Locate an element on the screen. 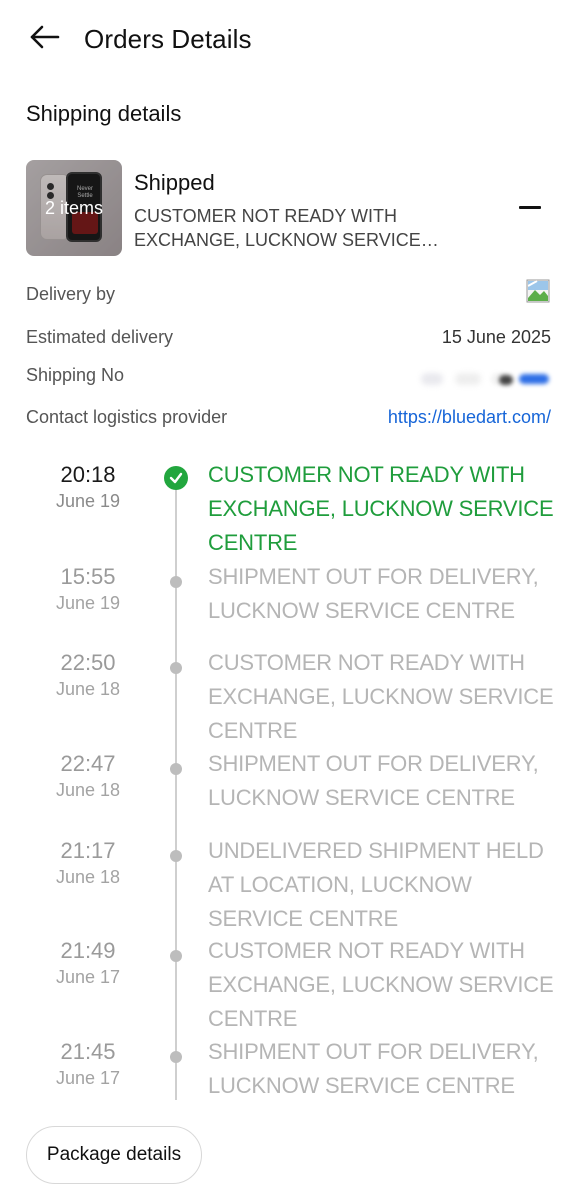 Image resolution: width=577 pixels, height=1200 pixels. product-thumbnail: Never Settle 2 items is located at coordinates (74, 208).